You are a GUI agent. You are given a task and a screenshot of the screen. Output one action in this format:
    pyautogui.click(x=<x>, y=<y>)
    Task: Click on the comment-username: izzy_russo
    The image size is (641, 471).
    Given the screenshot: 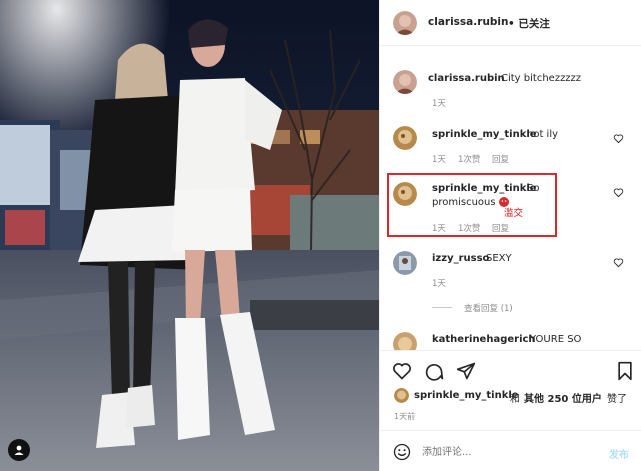 What is the action you would take?
    pyautogui.click(x=460, y=258)
    